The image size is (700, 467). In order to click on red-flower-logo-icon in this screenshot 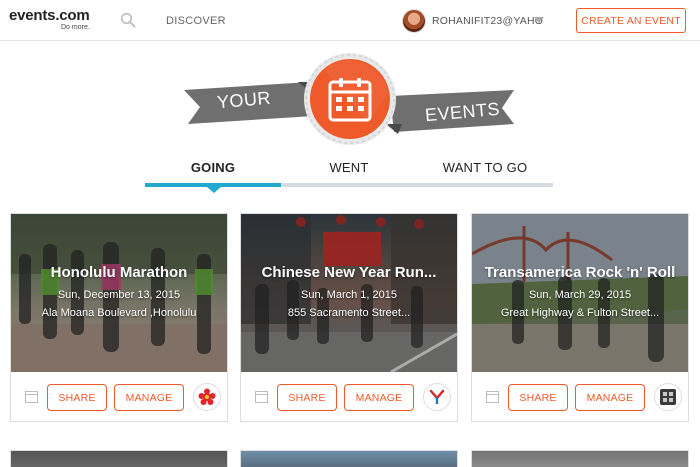, I will do `click(207, 396)`.